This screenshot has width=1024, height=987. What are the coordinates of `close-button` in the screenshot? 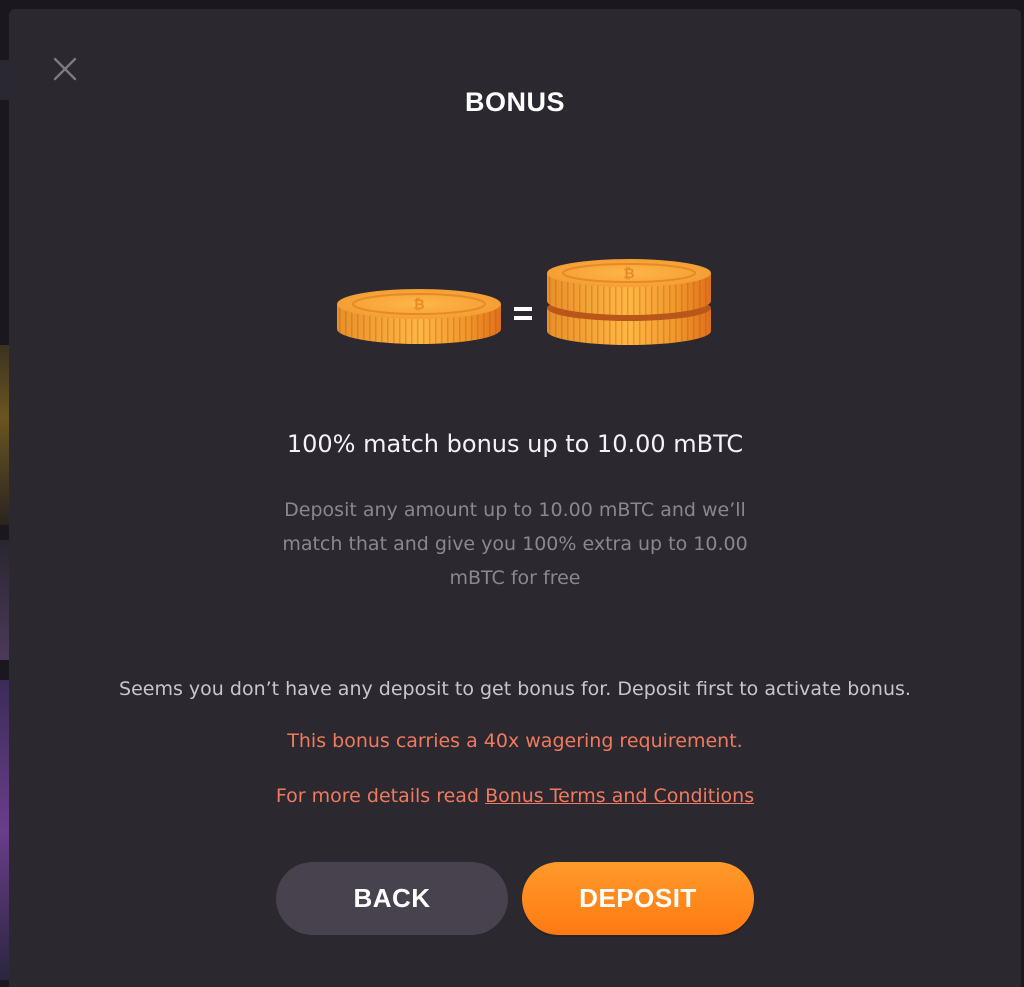 It's located at (65, 69).